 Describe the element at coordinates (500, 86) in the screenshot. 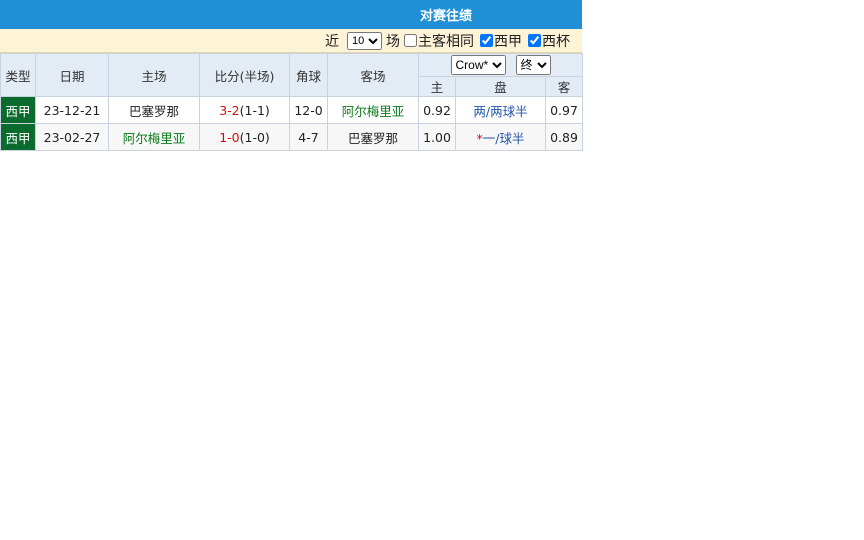

I see `header-odds-line: 盘` at that location.